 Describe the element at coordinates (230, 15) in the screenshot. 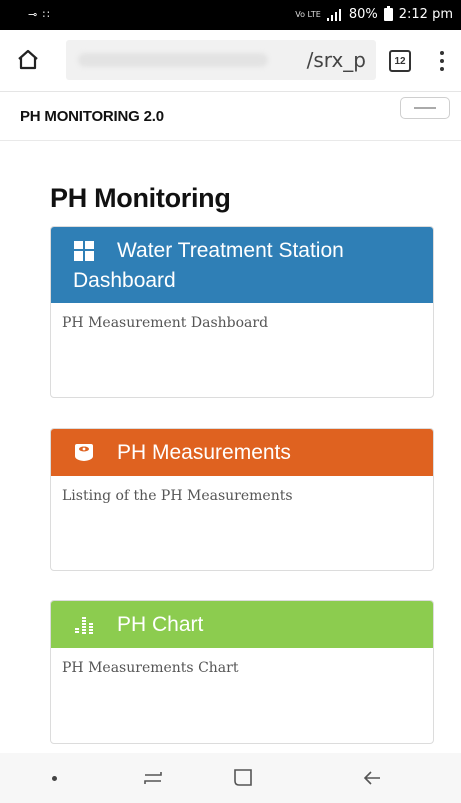

I see `status-bar: ⊸ ∷ Vo LTE 80% 2:12 pm` at that location.